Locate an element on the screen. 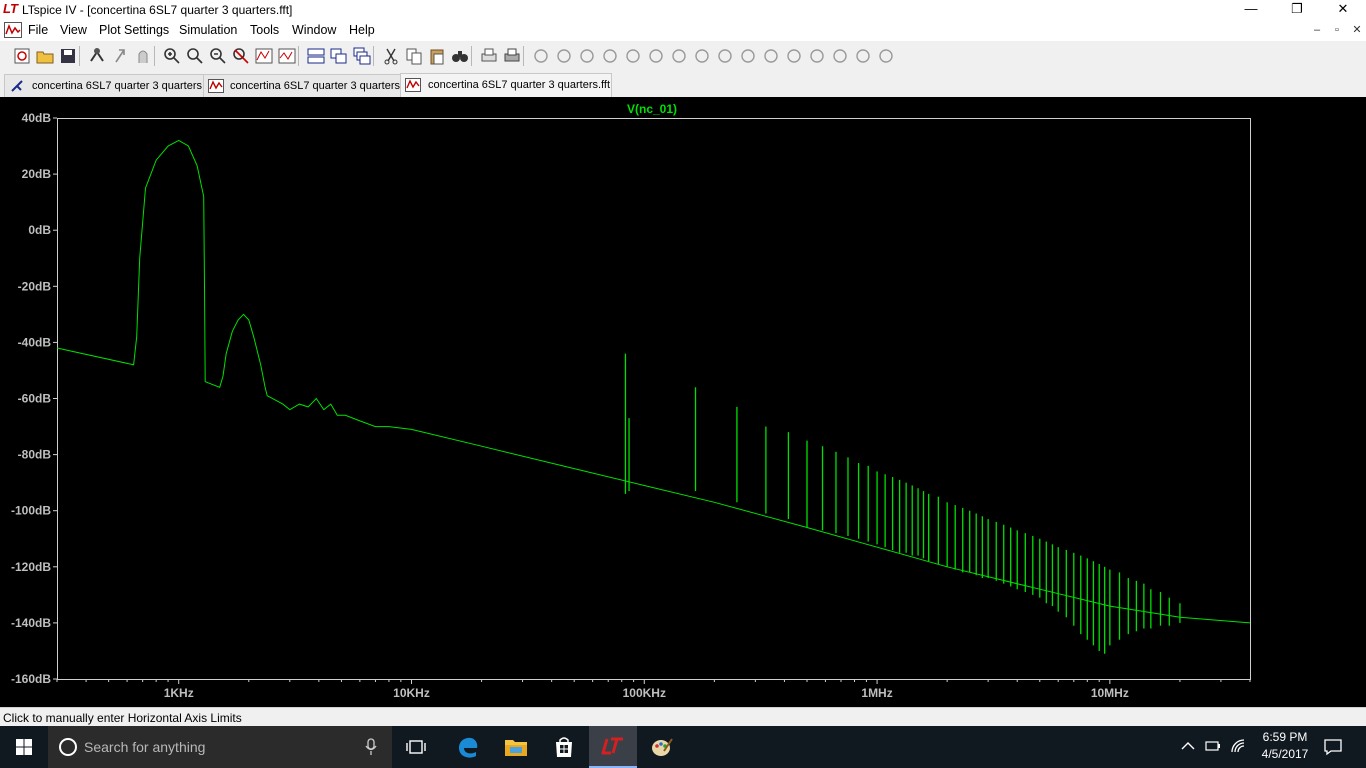 The image size is (1366, 768). menu-window: Window is located at coordinates (314, 30).